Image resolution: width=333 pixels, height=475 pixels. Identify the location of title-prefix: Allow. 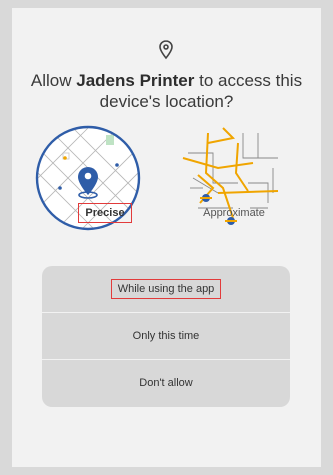
(53, 80).